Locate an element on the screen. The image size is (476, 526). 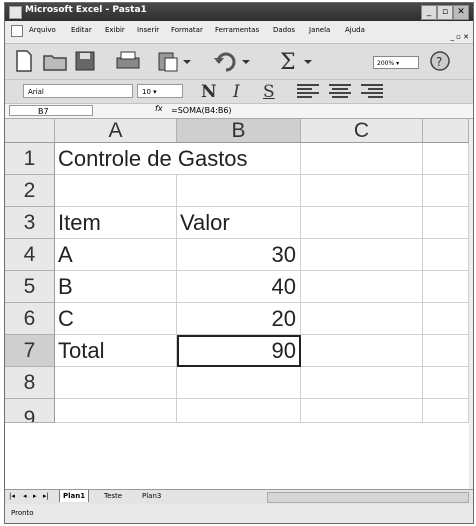
column-header-a: A is located at coordinates (116, 131).